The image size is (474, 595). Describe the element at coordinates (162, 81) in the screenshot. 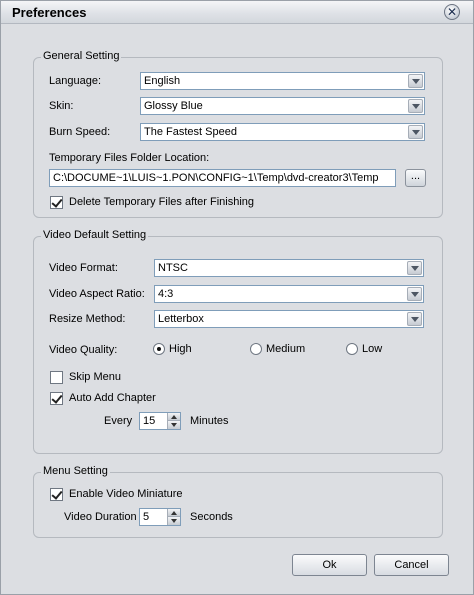

I see `language-value: English` at that location.